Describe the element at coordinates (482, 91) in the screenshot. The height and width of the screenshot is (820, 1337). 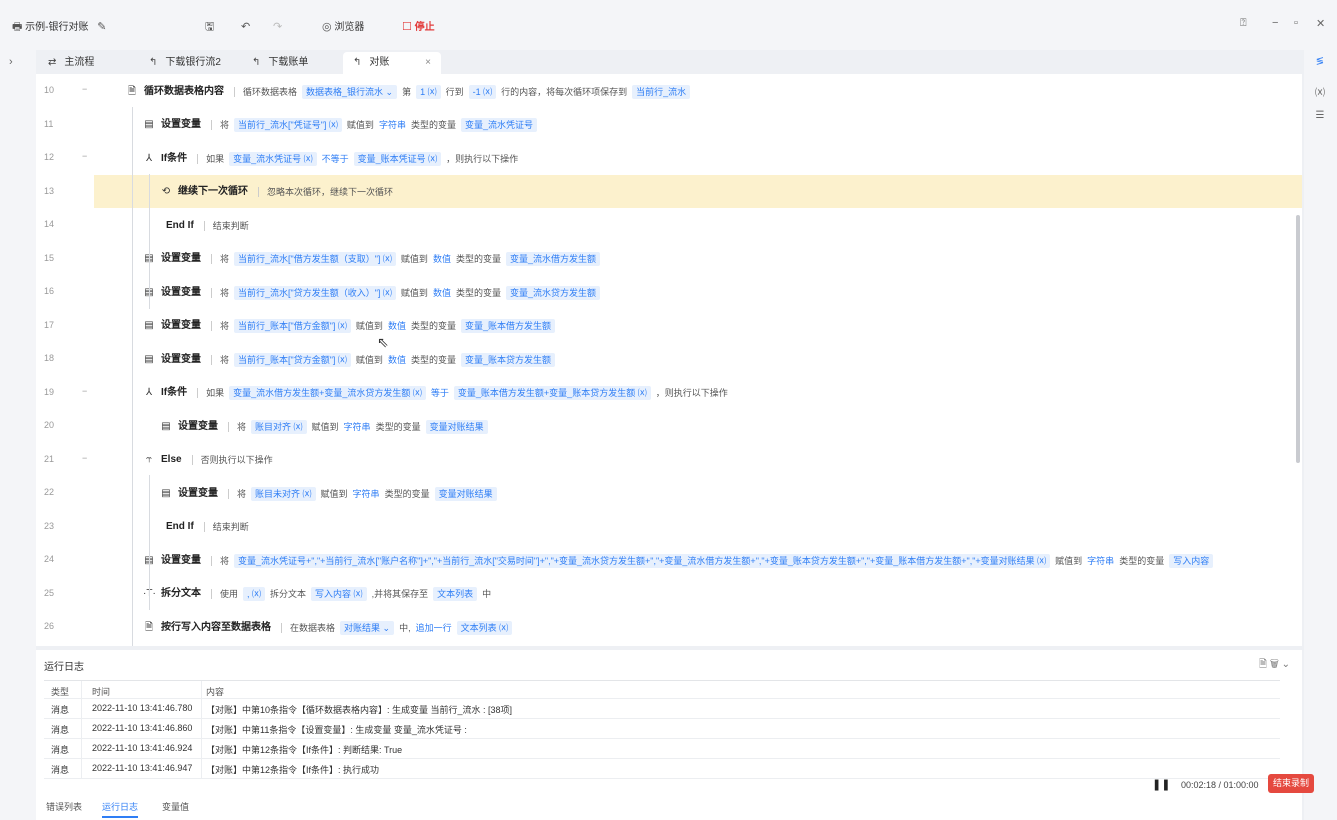
I see `param-chip: -1 ⒳` at that location.